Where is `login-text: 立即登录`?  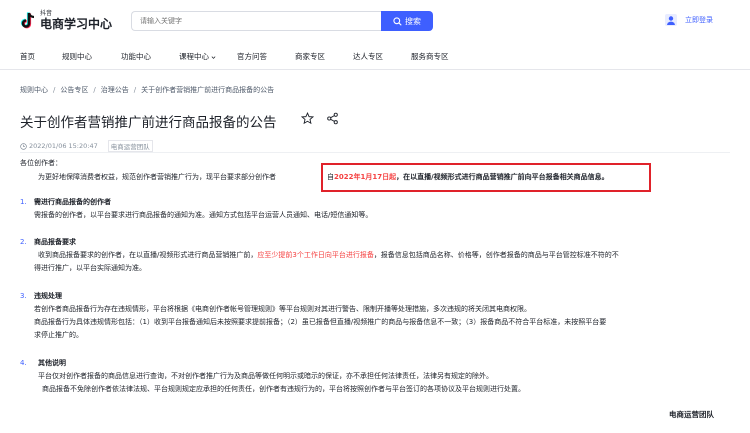
login-text: 立即登录 is located at coordinates (699, 20).